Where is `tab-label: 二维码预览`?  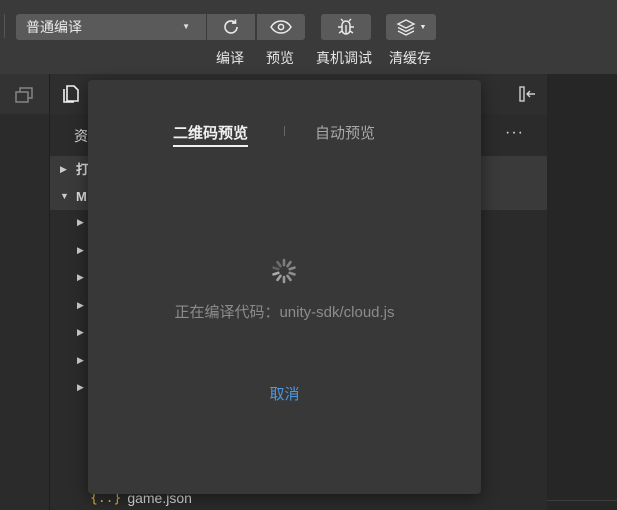 tab-label: 二维码预览 is located at coordinates (211, 133).